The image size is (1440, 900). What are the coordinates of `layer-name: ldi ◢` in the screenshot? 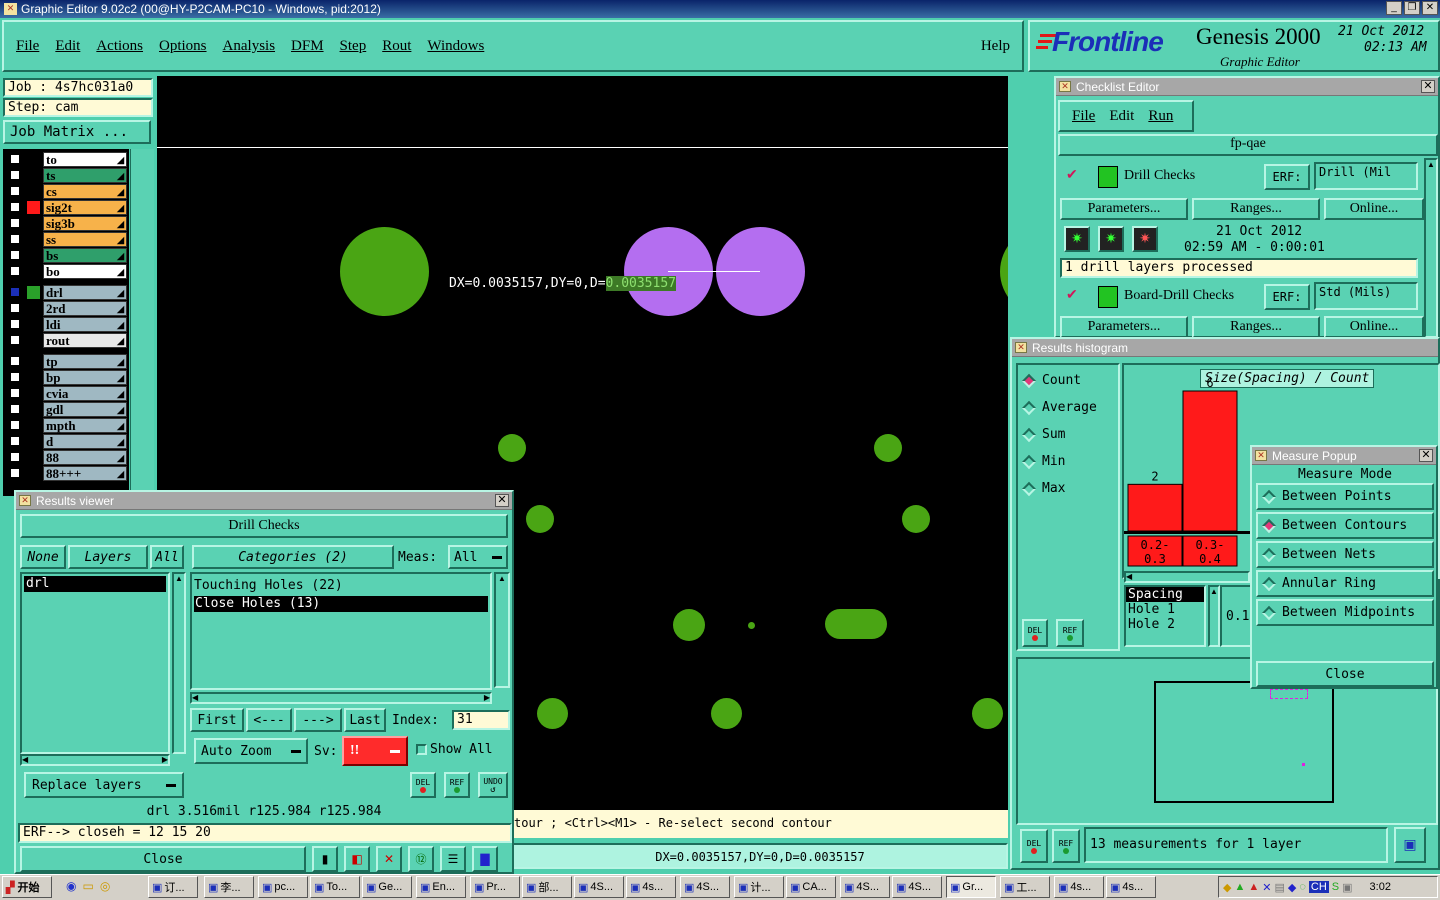 It's located at (85, 324).